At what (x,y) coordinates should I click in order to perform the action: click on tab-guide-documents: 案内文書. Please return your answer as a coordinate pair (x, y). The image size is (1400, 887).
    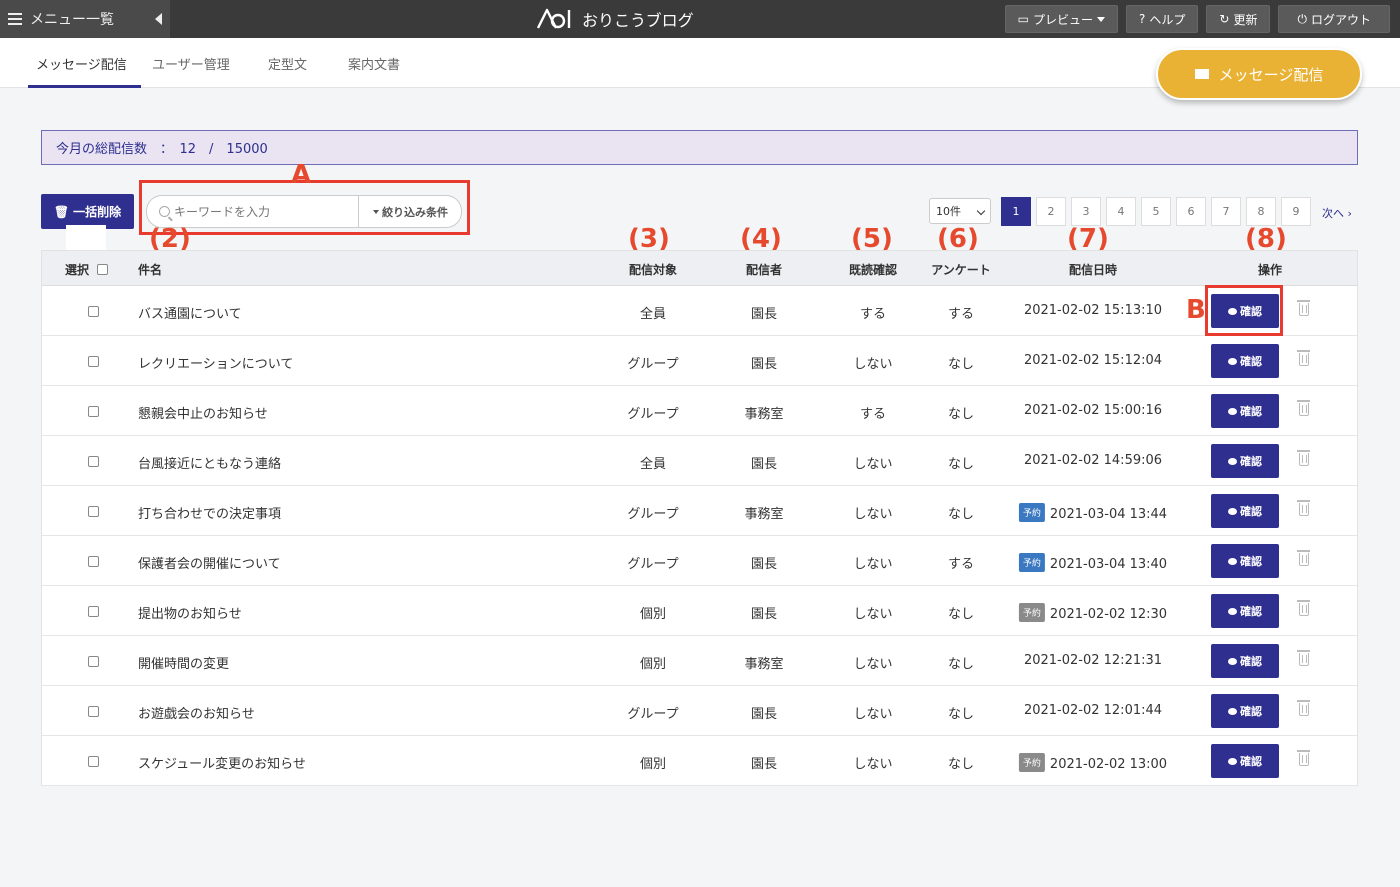
    Looking at the image, I should click on (374, 63).